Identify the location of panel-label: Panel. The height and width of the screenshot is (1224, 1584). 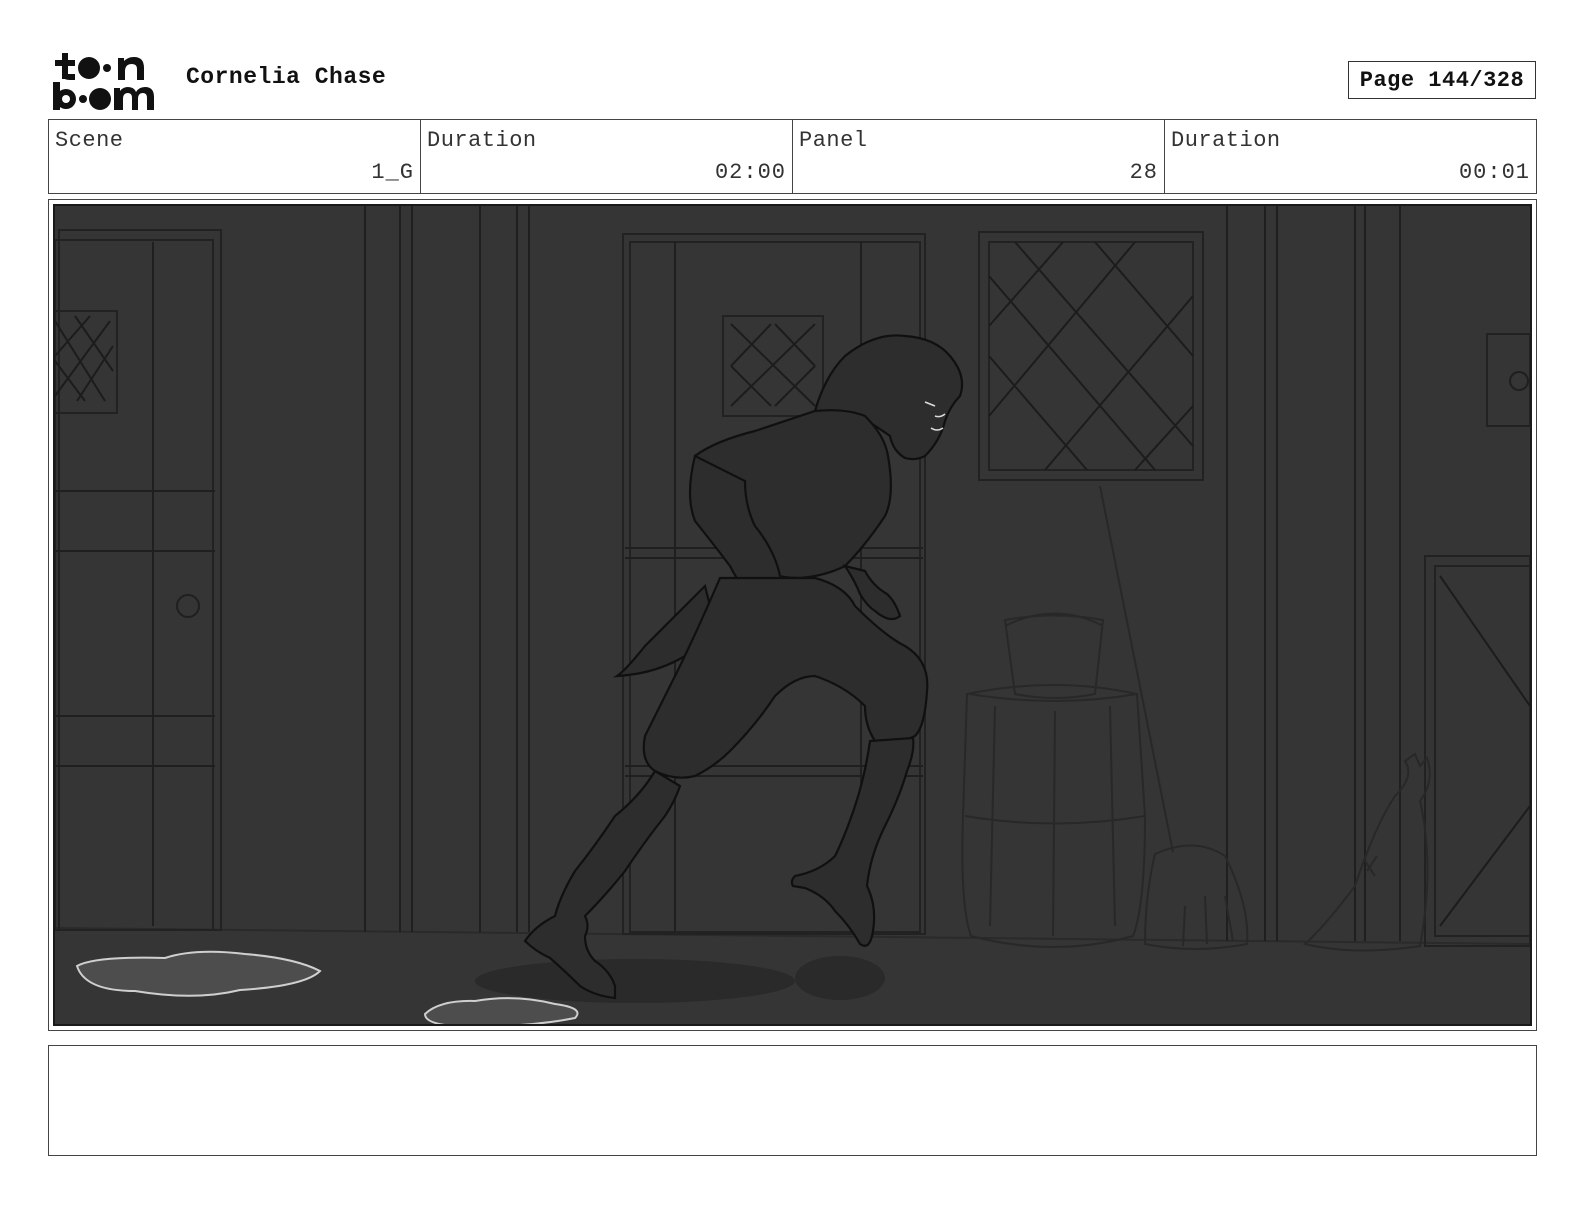
(833, 140).